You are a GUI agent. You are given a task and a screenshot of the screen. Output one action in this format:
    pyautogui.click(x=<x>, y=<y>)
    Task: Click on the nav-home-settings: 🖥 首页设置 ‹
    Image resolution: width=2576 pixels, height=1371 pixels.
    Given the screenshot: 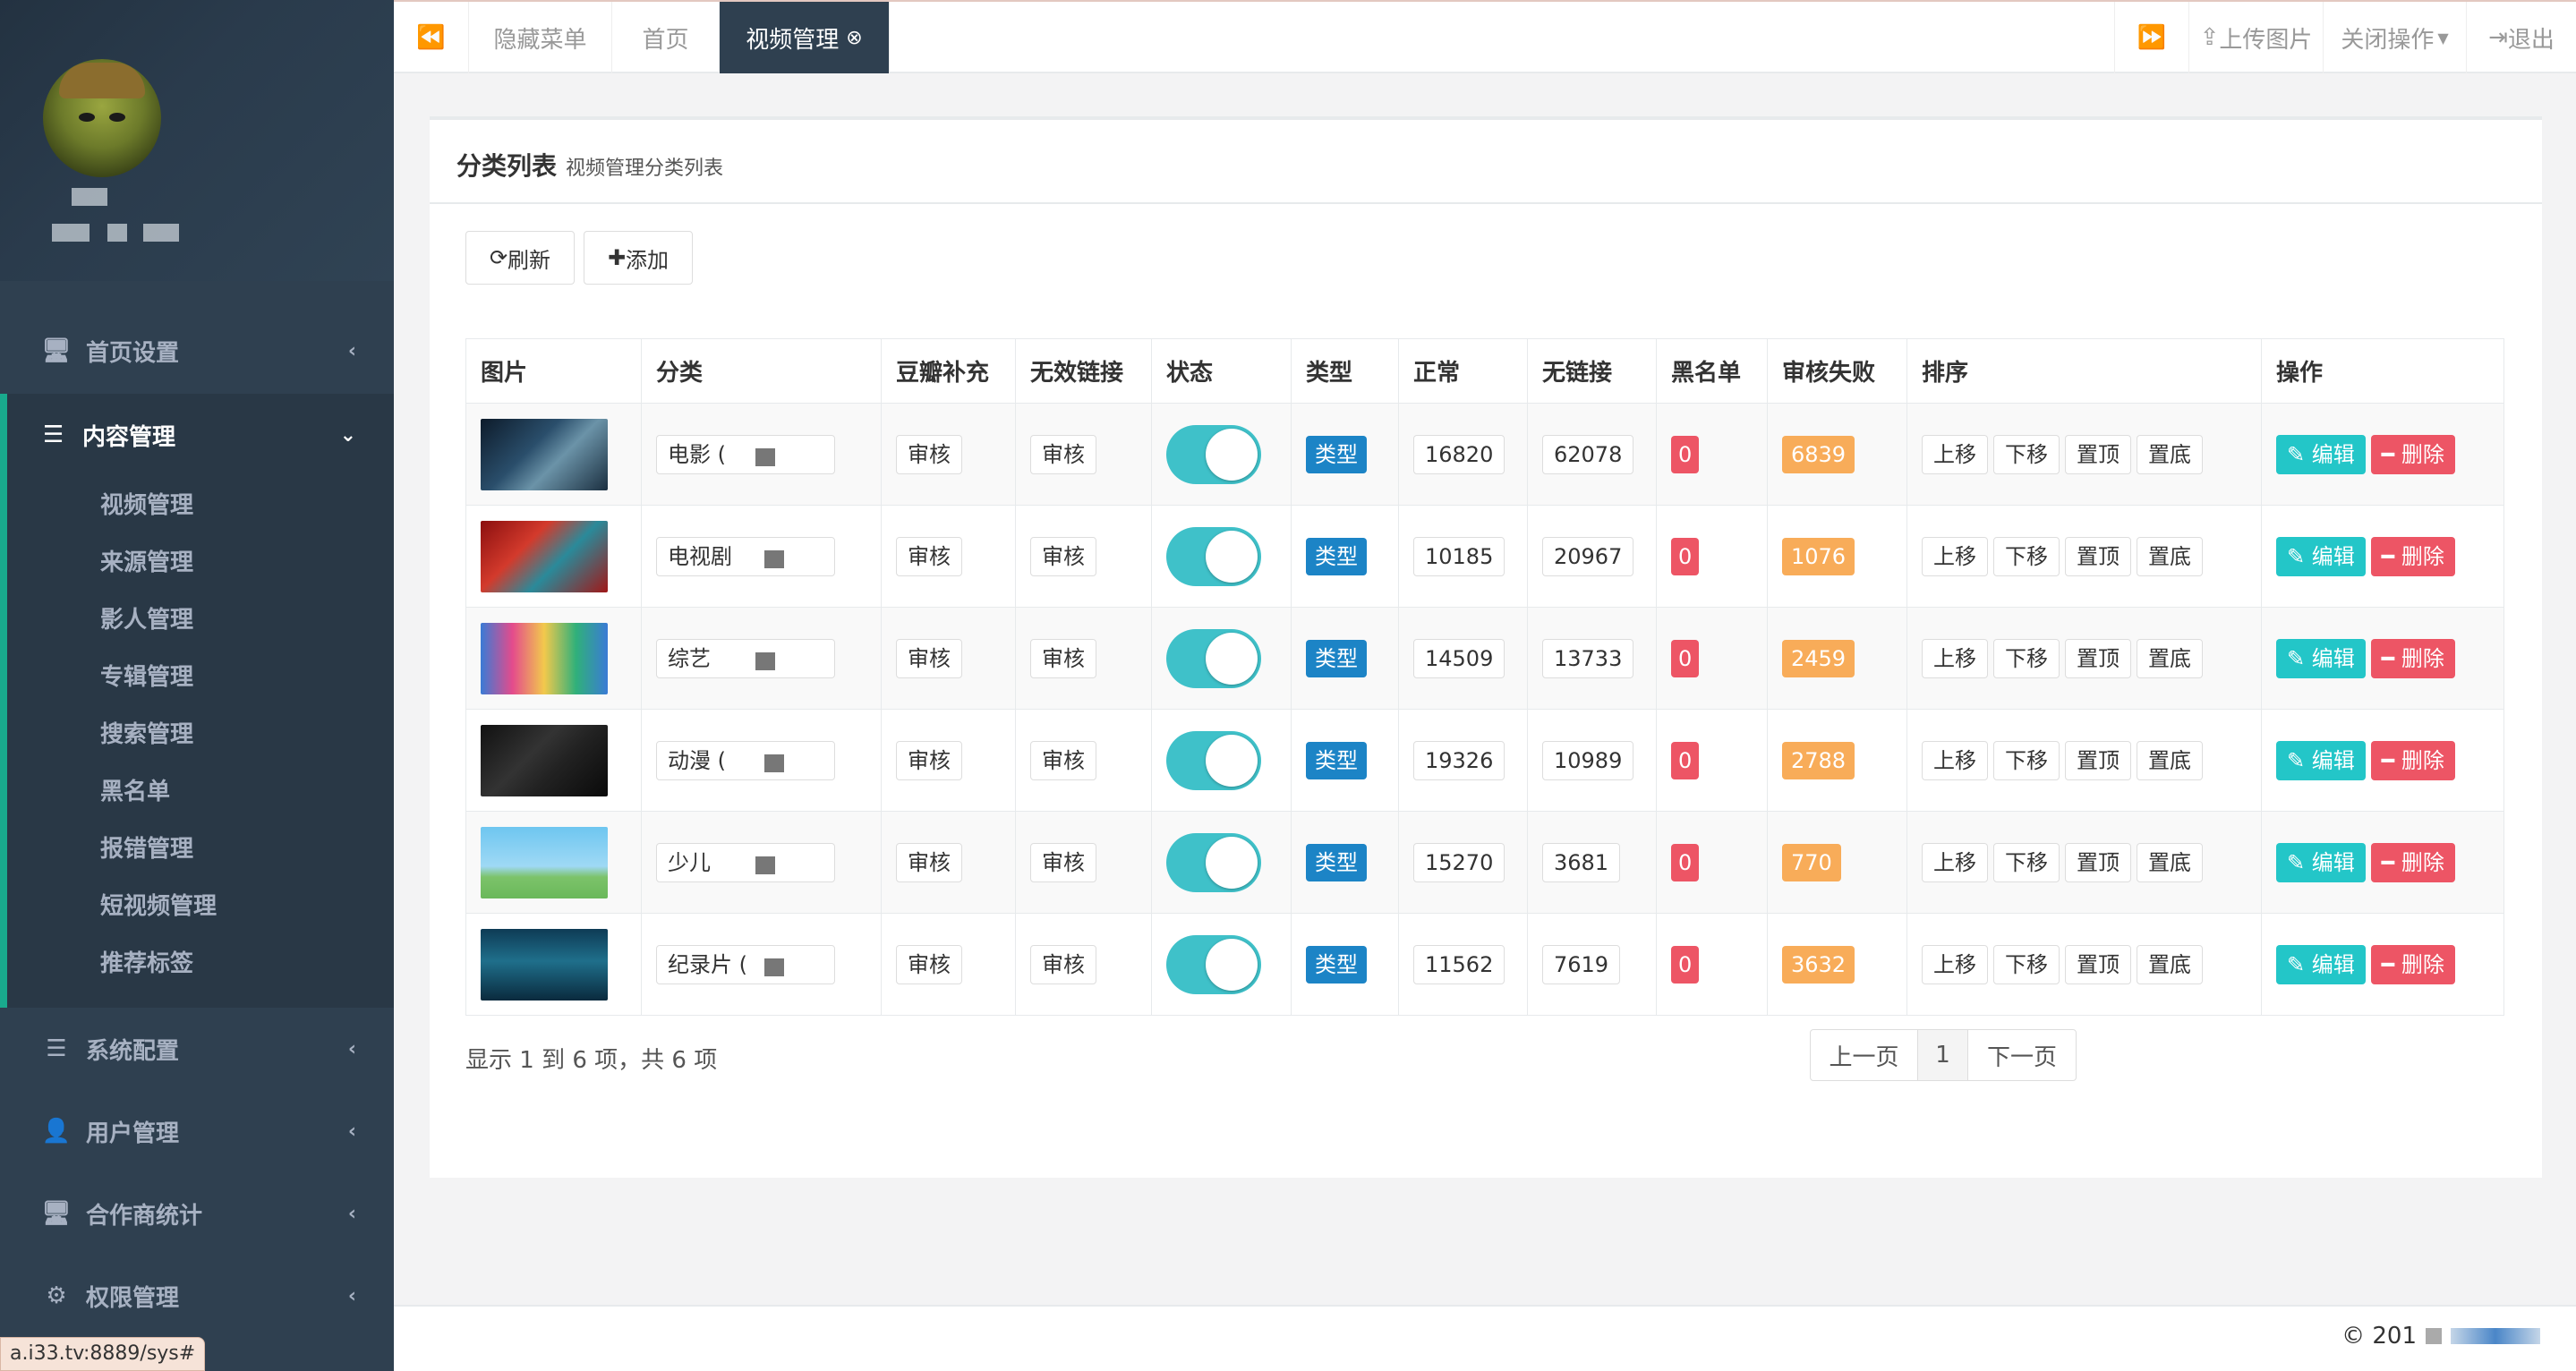 What is the action you would take?
    pyautogui.click(x=197, y=351)
    